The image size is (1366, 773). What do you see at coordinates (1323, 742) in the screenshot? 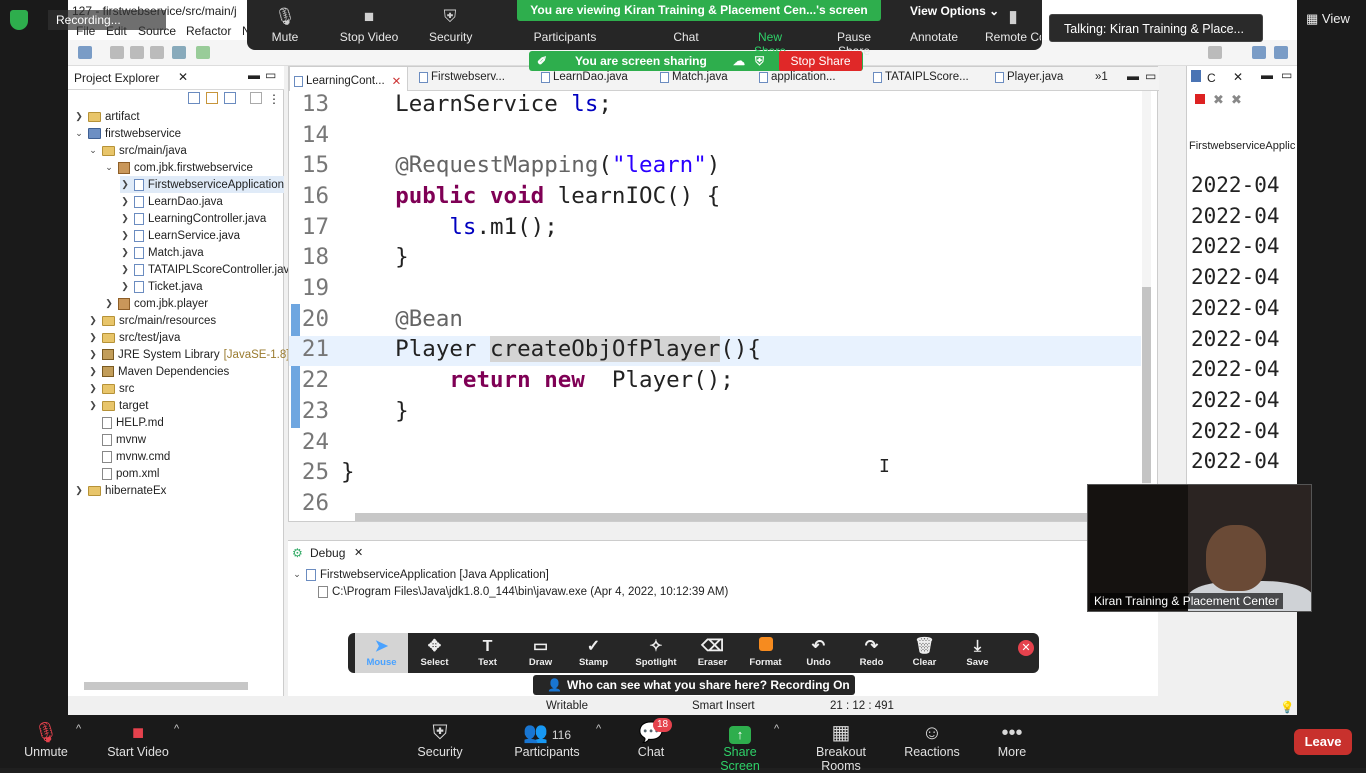
I see `leave-button: Leave` at bounding box center [1323, 742].